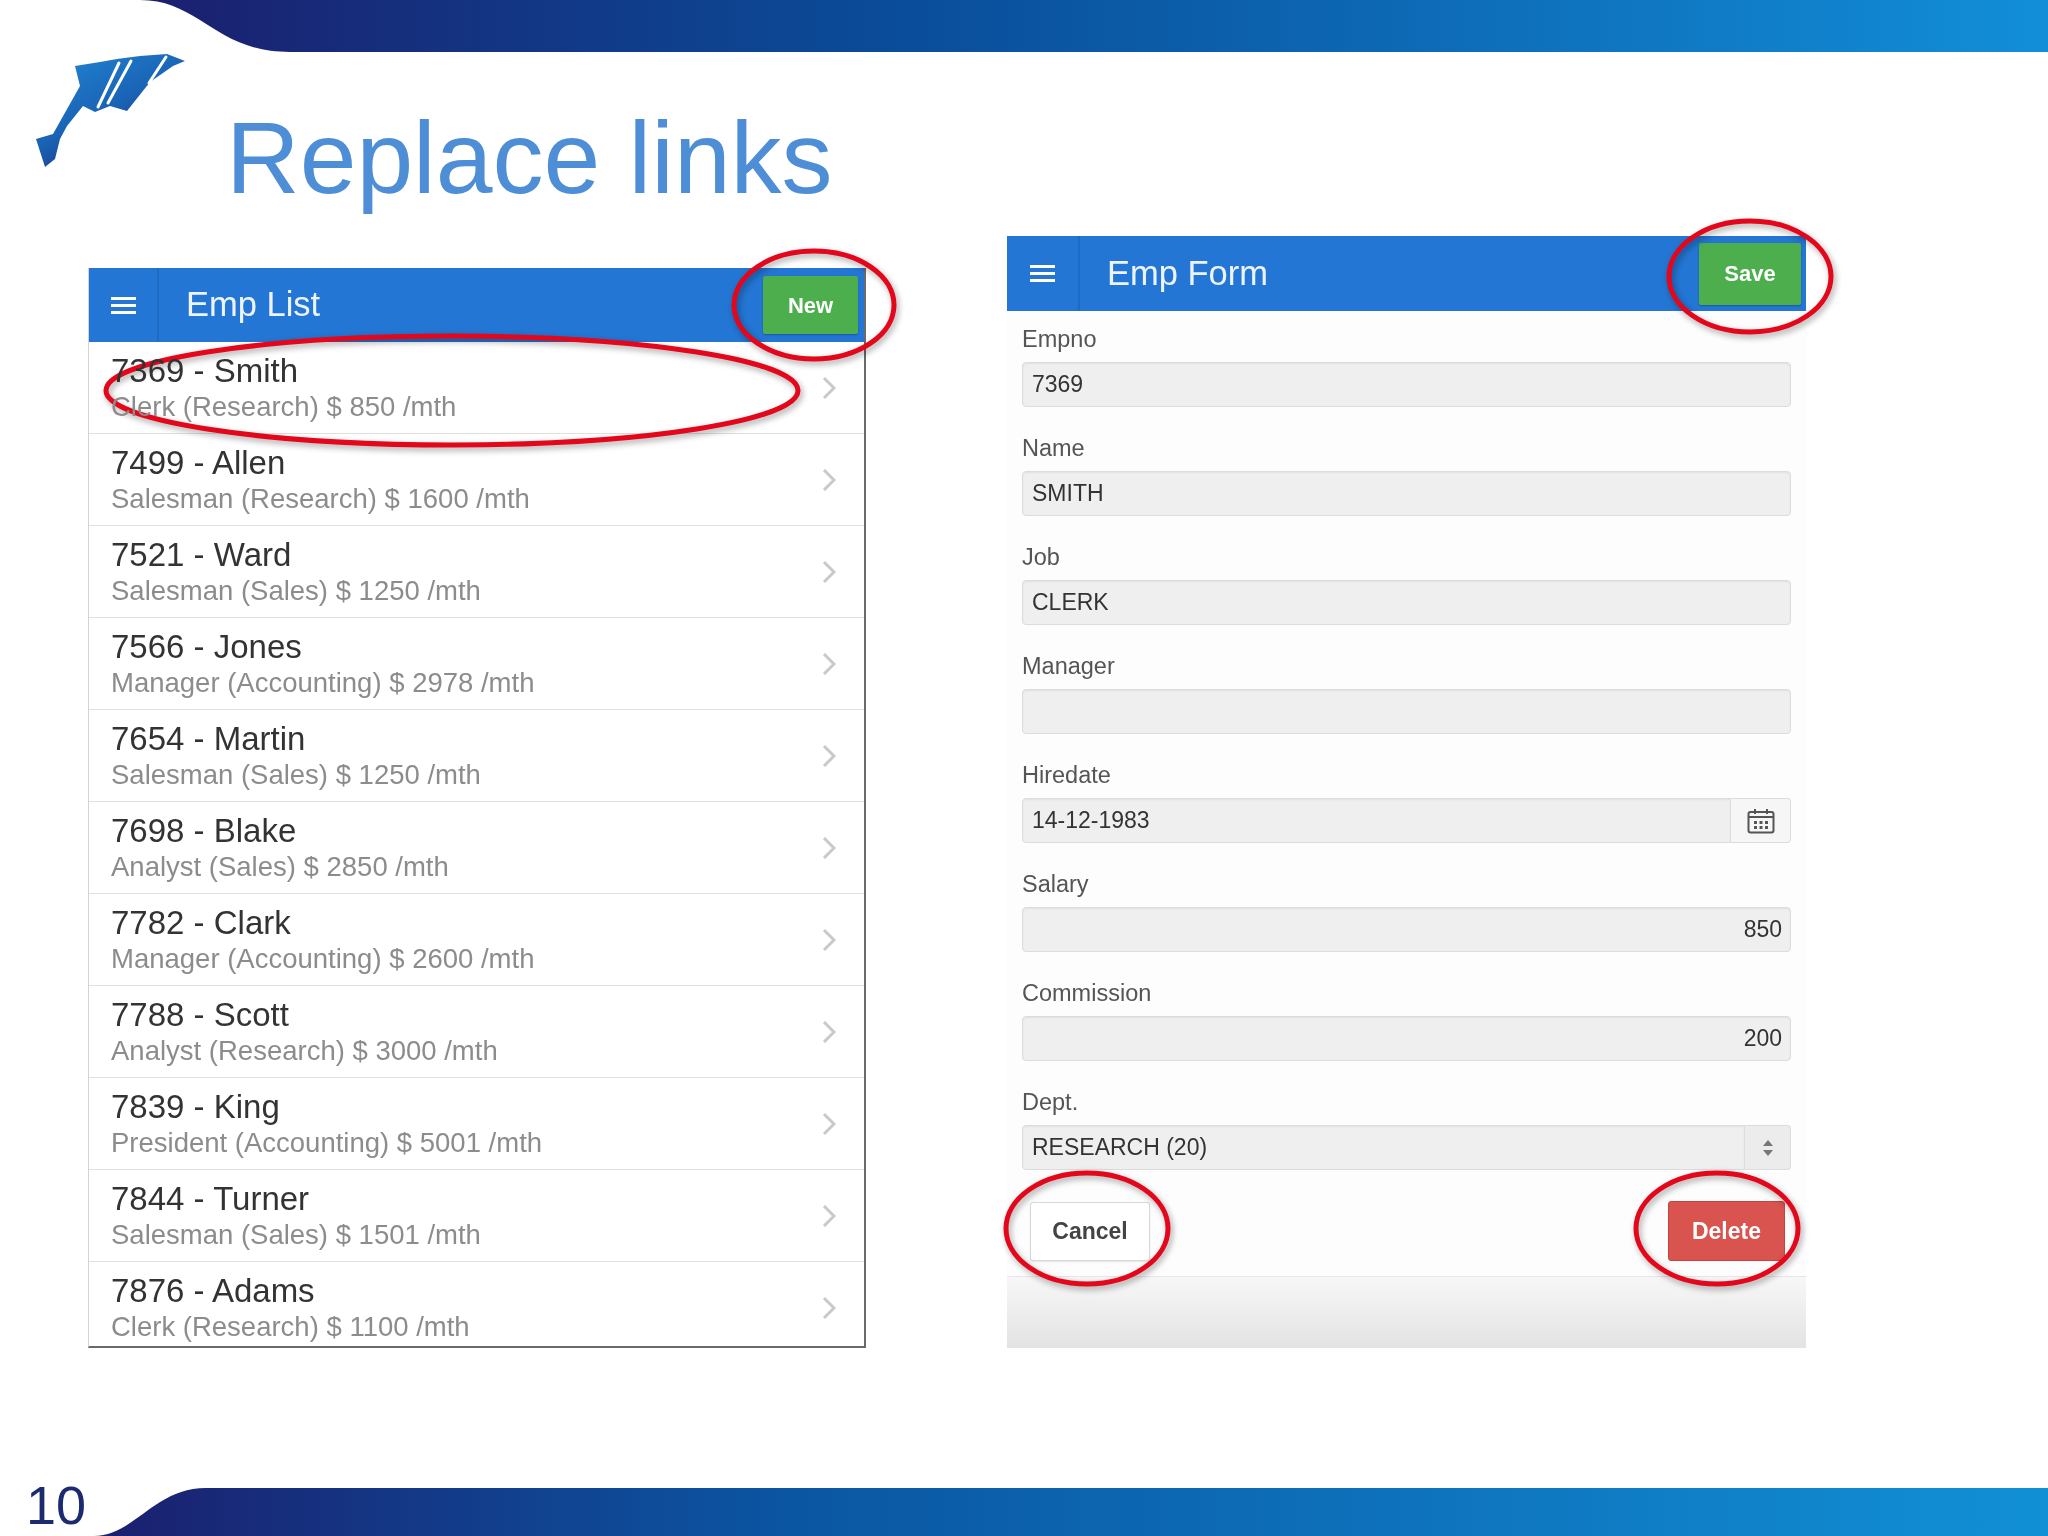 This screenshot has height=1536, width=2048. What do you see at coordinates (280, 867) in the screenshot?
I see `employee-details: Analyst (Sales) $ 2850 /mth` at bounding box center [280, 867].